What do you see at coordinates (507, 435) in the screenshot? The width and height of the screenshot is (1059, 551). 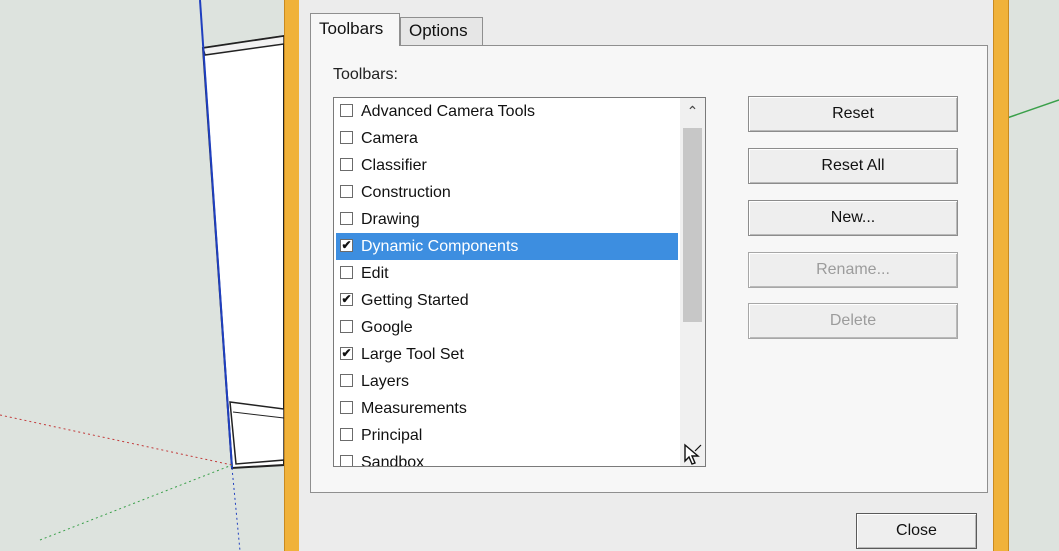 I see `list-item: Principal` at bounding box center [507, 435].